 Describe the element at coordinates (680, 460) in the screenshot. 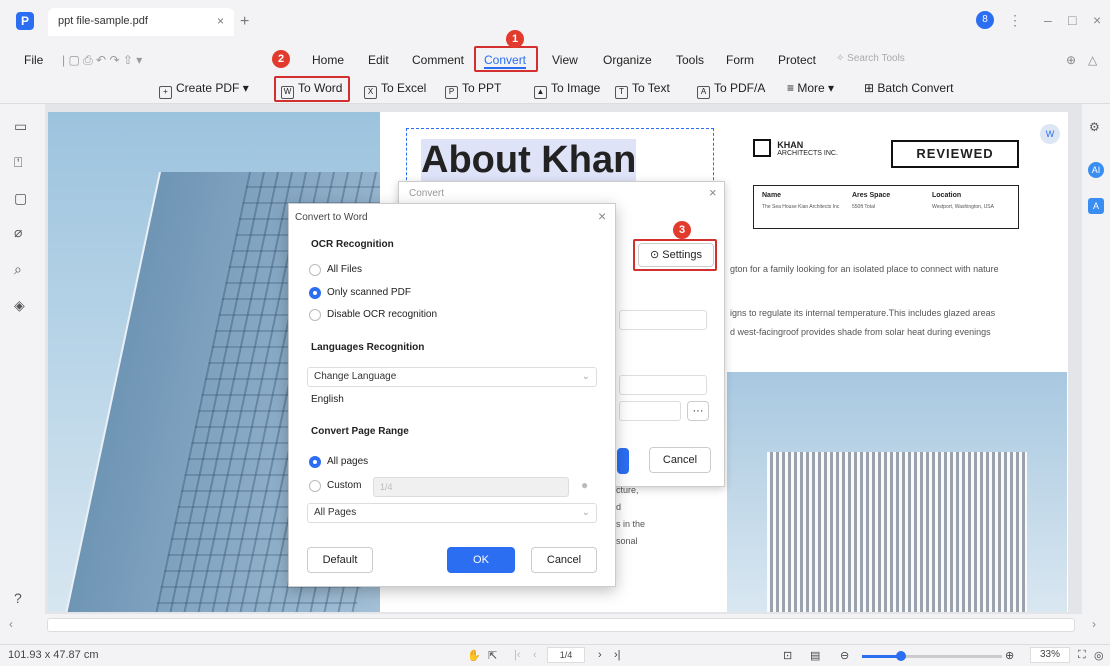

I see `convert-cancel-button: Cancel` at that location.